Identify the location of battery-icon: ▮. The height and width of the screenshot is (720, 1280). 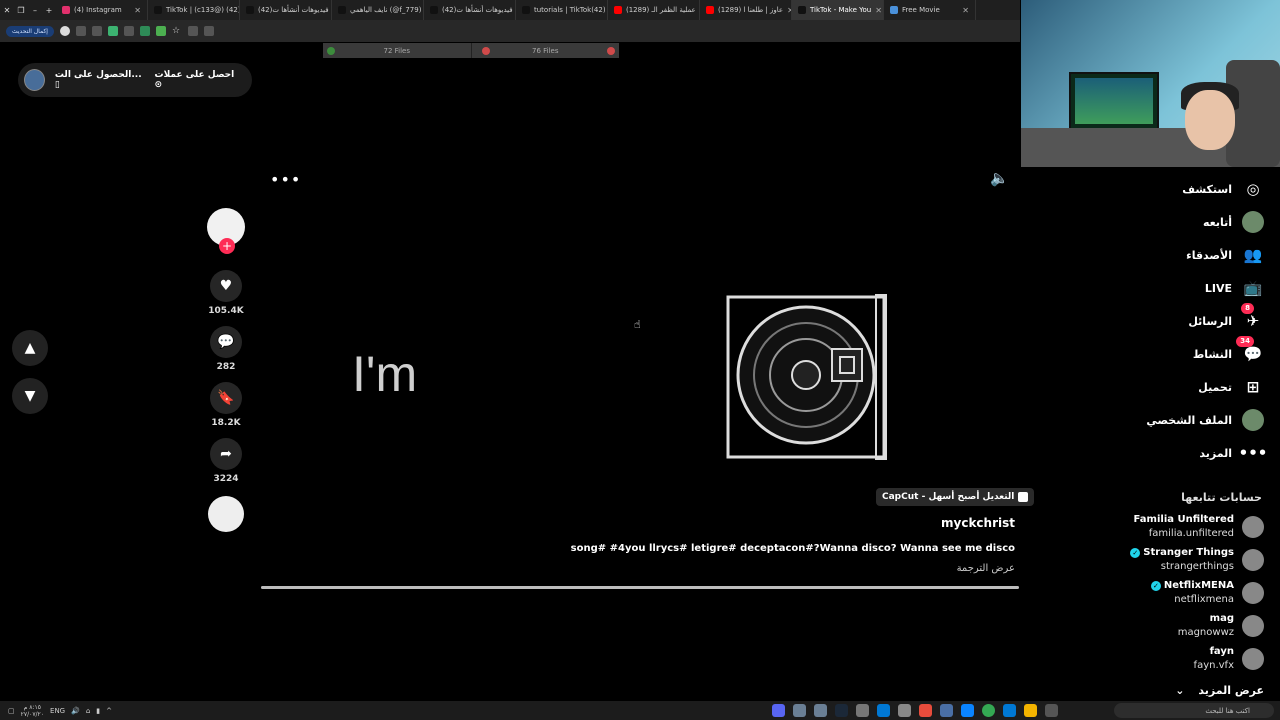
(98, 711).